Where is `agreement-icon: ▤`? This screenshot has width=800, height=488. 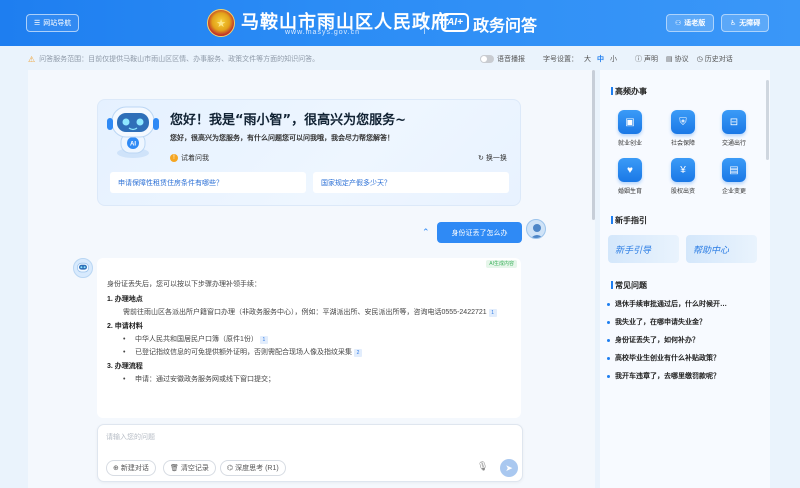 agreement-icon: ▤ is located at coordinates (669, 59).